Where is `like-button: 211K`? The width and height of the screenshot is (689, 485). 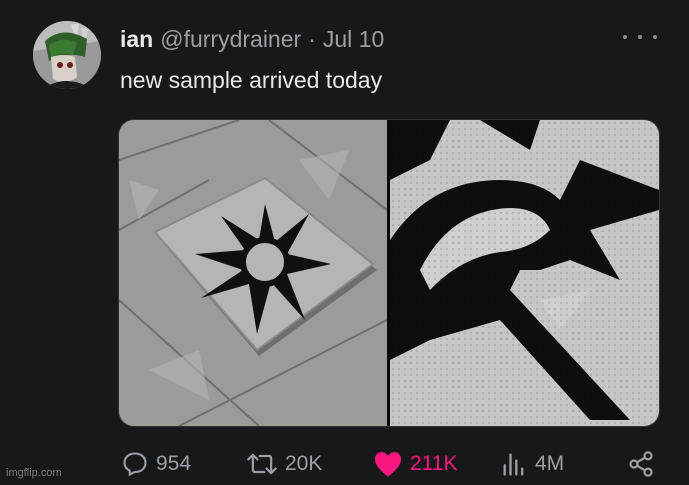 like-button: 211K is located at coordinates (415, 464).